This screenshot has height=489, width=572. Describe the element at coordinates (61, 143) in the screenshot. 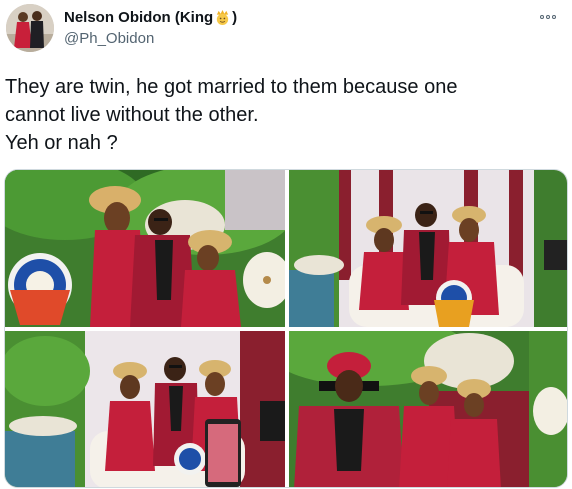

I see `tweet-text-line: Yeh or nah ?` at that location.